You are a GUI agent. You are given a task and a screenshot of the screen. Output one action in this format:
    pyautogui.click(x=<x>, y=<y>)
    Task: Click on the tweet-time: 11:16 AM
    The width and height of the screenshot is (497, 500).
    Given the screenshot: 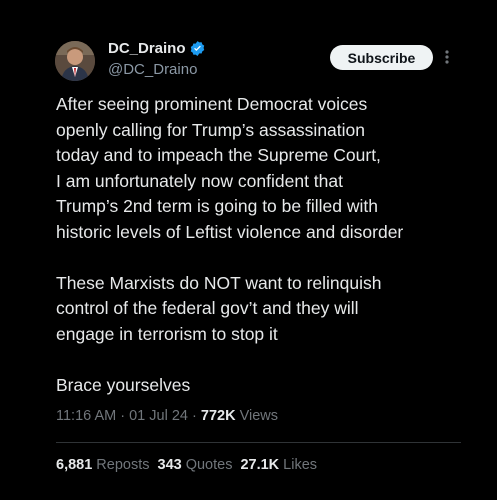 What is the action you would take?
    pyautogui.click(x=86, y=416)
    